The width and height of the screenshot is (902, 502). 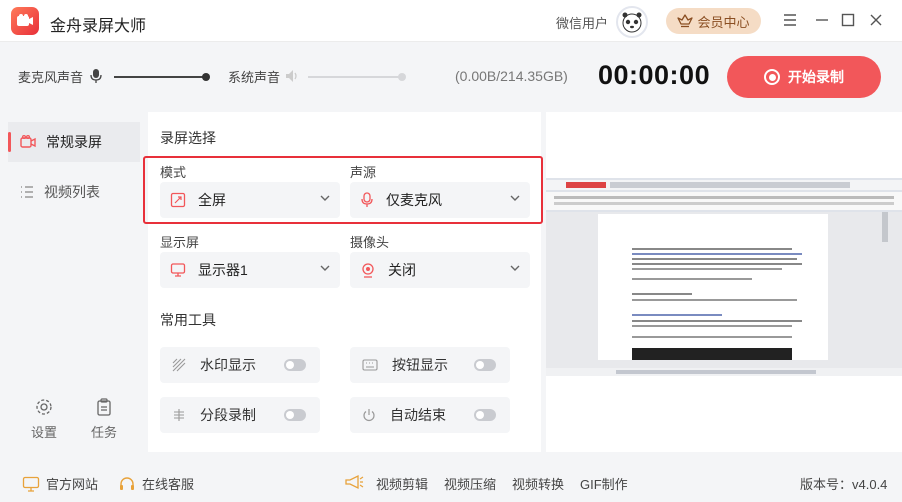 I want to click on online-support-label: 在线客服, so click(x=168, y=484).